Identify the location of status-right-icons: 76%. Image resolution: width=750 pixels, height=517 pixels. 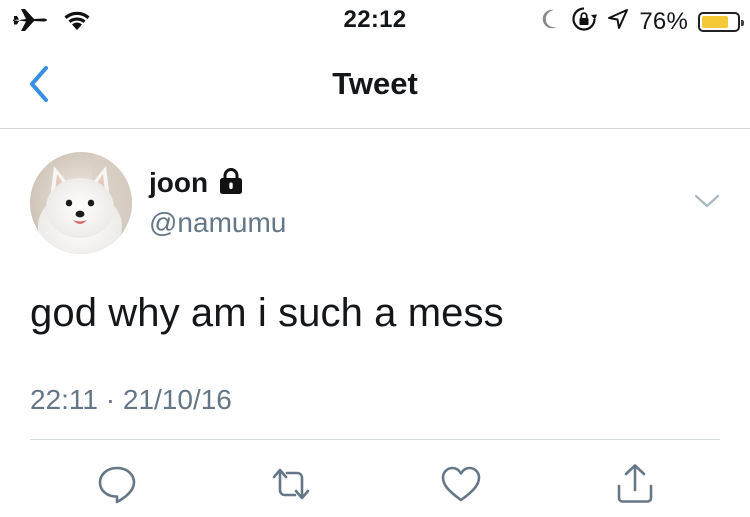
(642, 21).